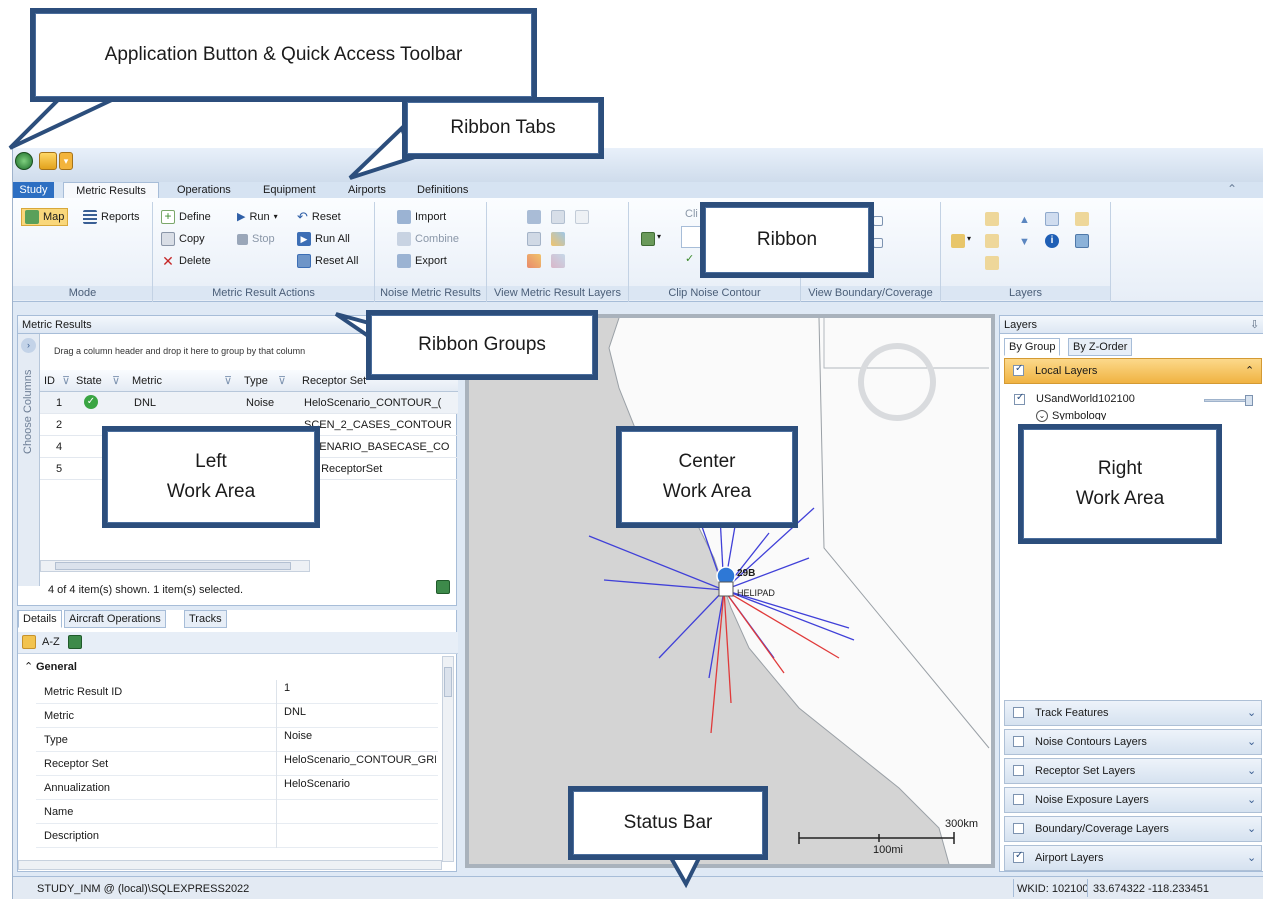 This screenshot has height=899, width=1263. Describe the element at coordinates (1133, 371) in the screenshot. I see `local-layers-header: Local Layers ⌃` at that location.